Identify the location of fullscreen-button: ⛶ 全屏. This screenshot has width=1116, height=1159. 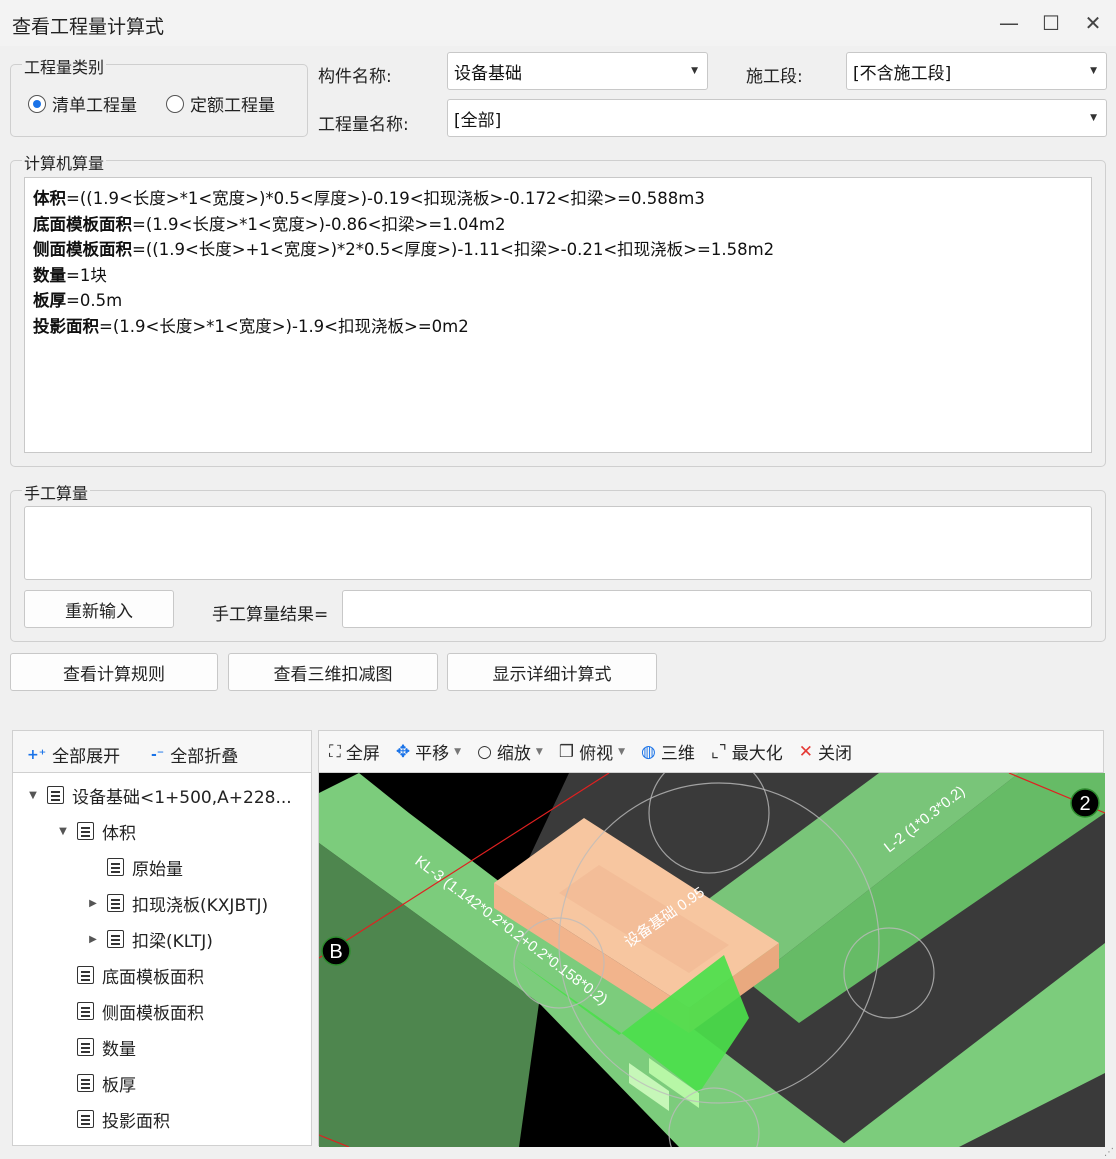
(354, 752).